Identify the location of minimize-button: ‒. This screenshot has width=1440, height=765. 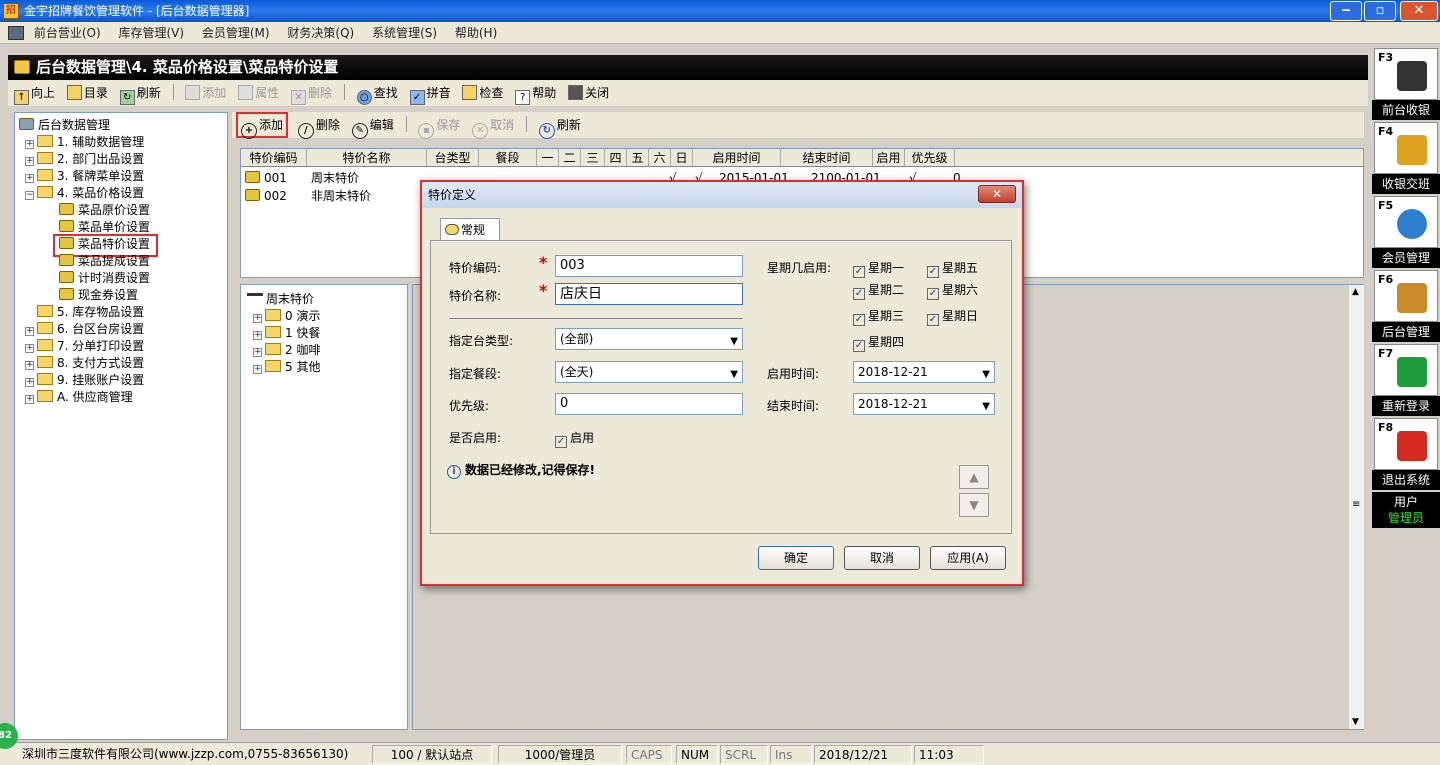
(1346, 11).